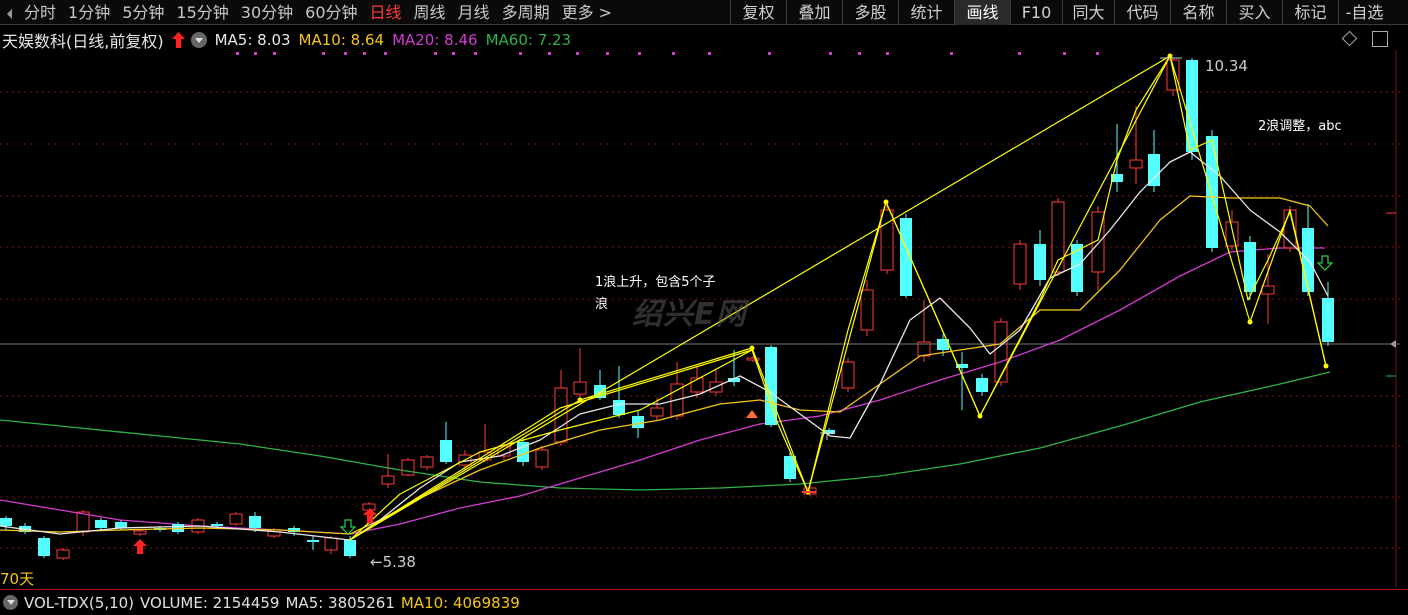 The height and width of the screenshot is (615, 1408). What do you see at coordinates (758, 12) in the screenshot?
I see `function-tab-0: 复权` at bounding box center [758, 12].